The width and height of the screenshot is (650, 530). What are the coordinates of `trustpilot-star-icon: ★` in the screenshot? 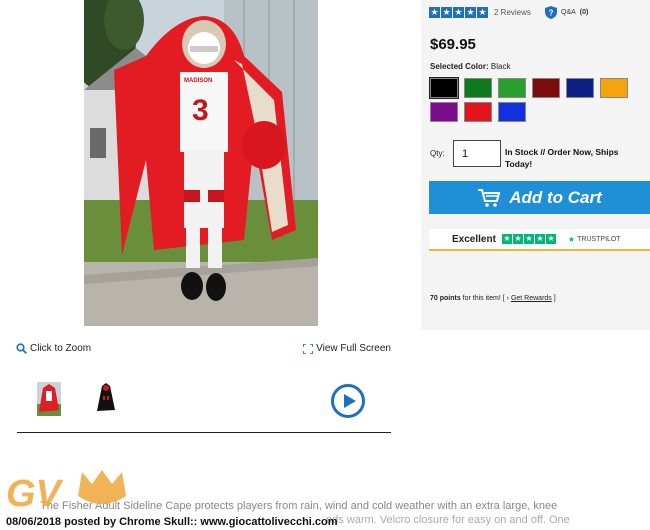 It's located at (571, 239).